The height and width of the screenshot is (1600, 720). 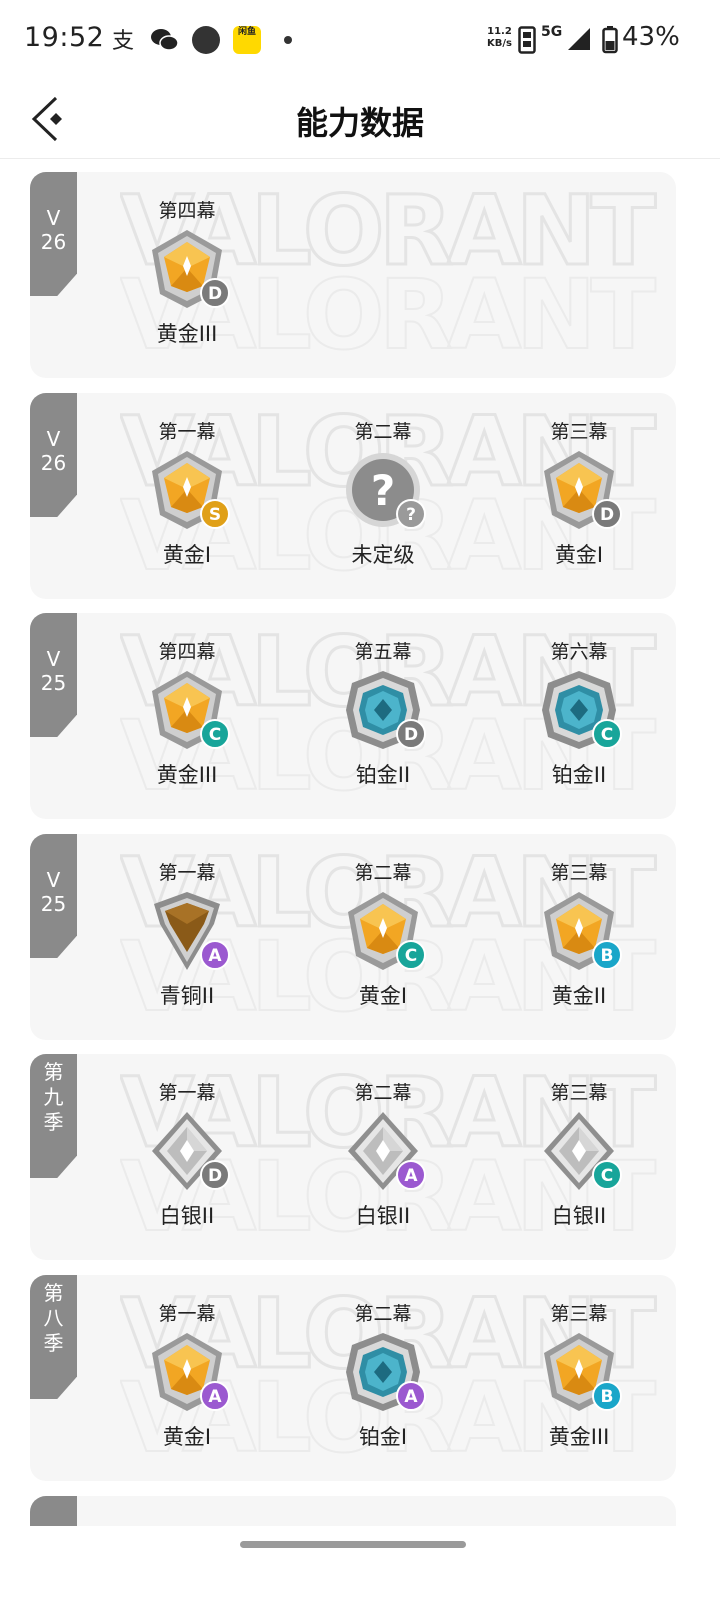 I want to click on rank-name: 未定级, so click(x=383, y=555).